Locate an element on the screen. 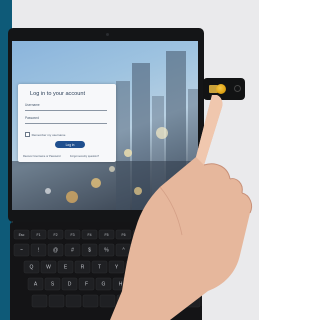  touch-sensor-icon is located at coordinates (221, 89).